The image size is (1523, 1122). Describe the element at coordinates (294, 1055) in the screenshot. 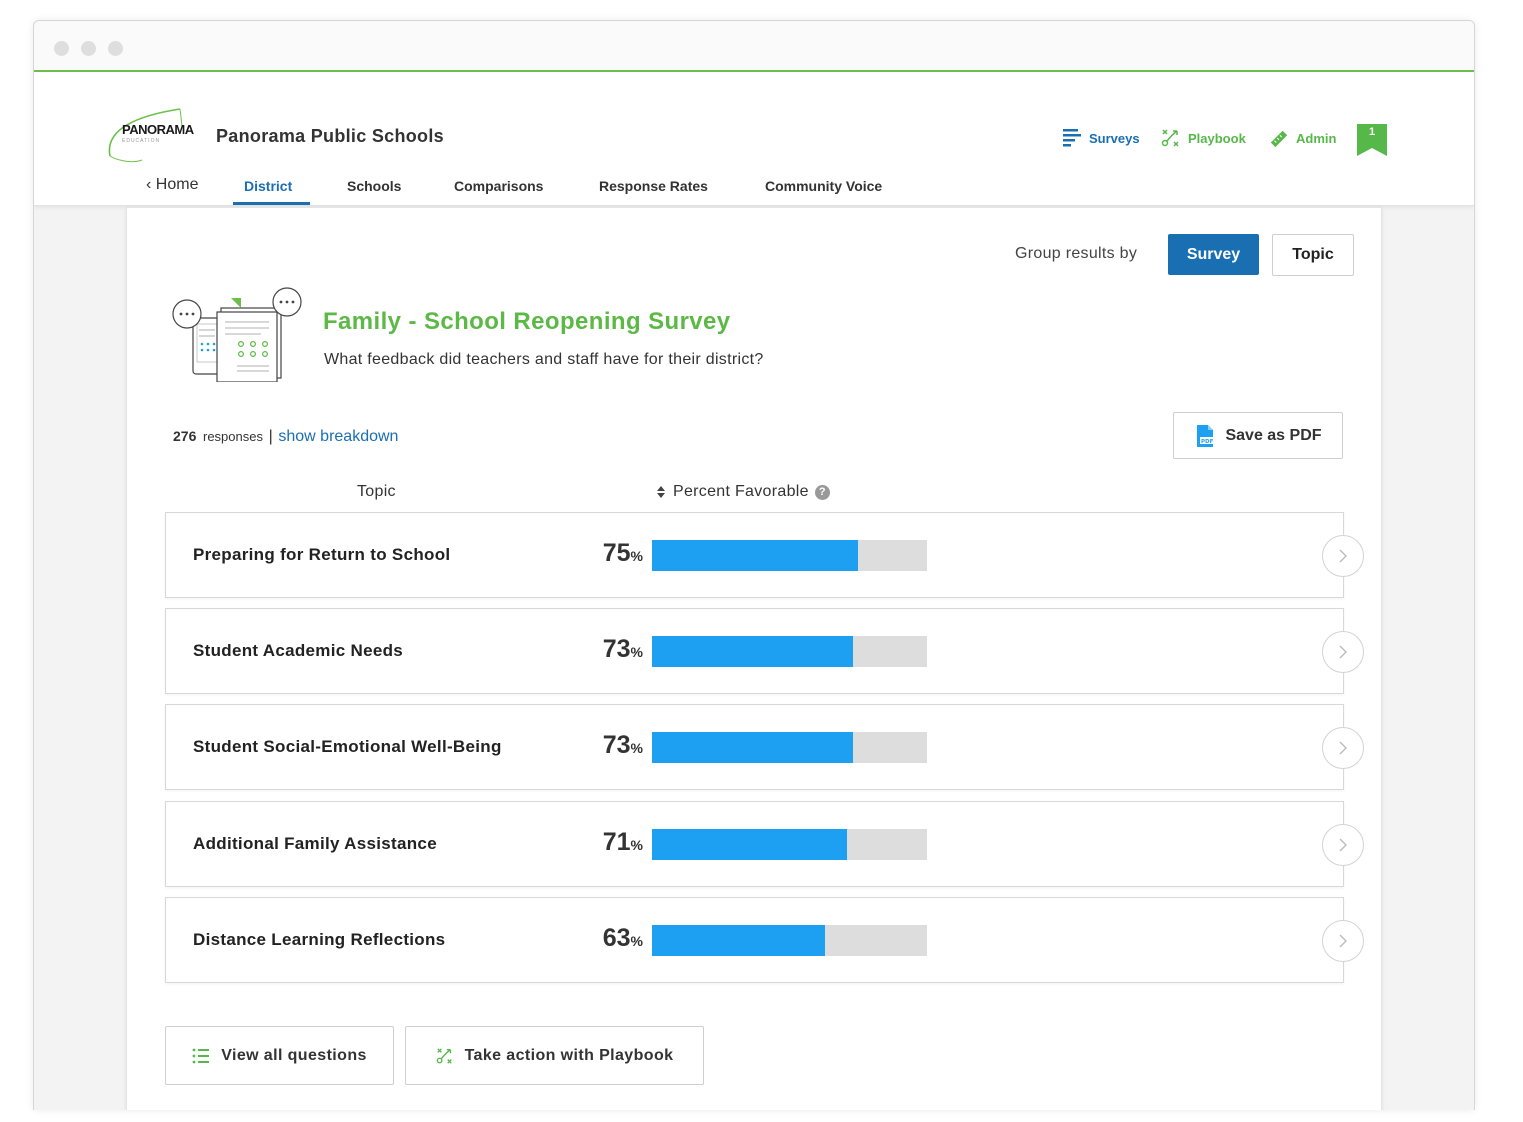

I see `view-all-questions-label: View all questions` at that location.